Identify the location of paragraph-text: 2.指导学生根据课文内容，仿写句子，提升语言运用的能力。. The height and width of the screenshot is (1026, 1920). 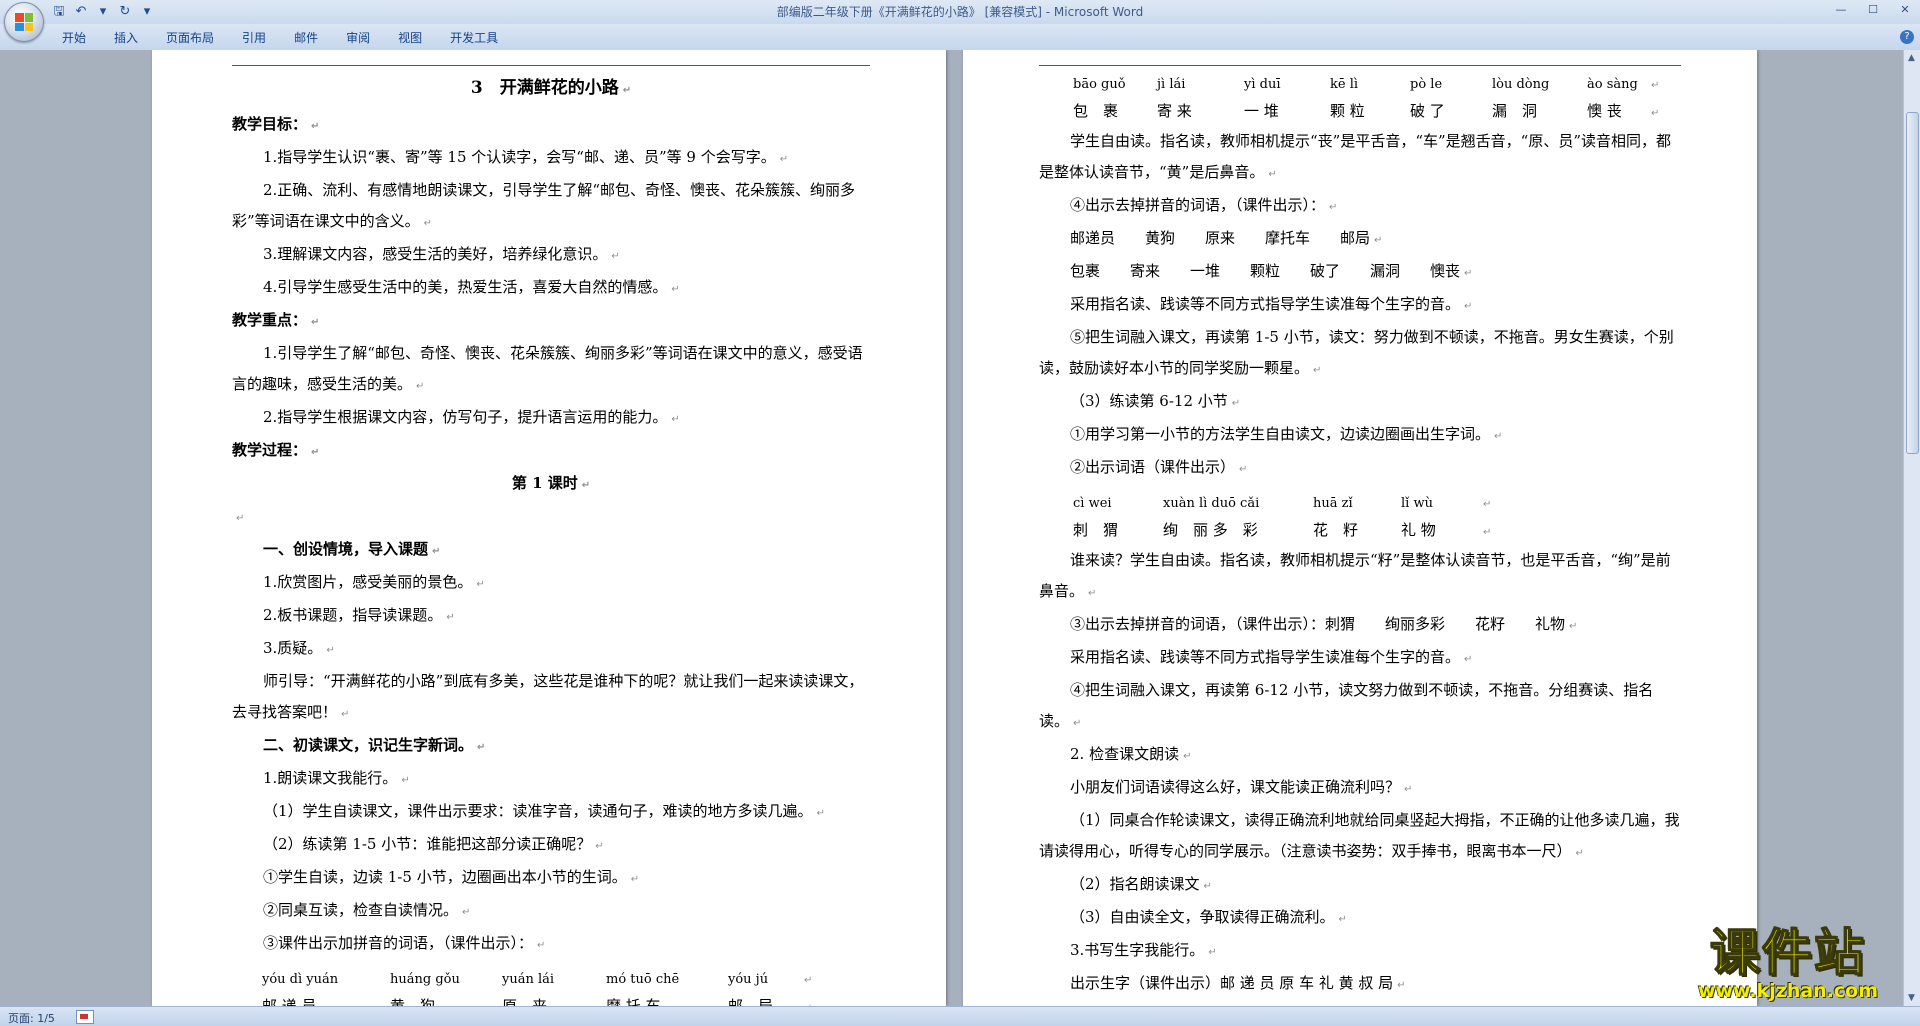
(465, 417).